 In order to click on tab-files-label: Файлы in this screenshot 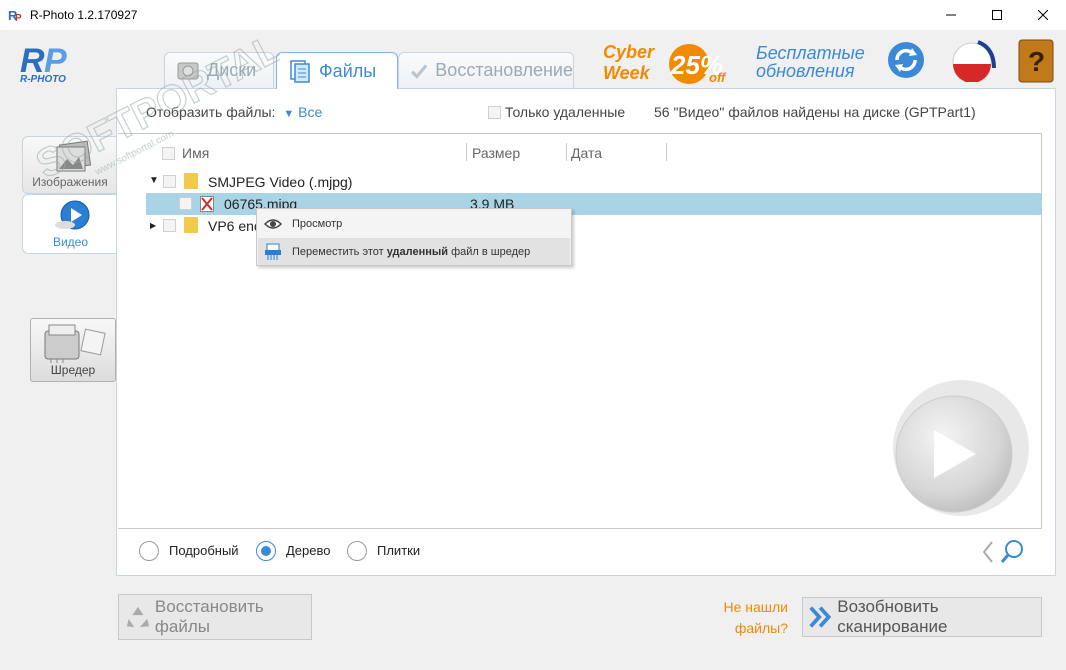, I will do `click(348, 70)`.